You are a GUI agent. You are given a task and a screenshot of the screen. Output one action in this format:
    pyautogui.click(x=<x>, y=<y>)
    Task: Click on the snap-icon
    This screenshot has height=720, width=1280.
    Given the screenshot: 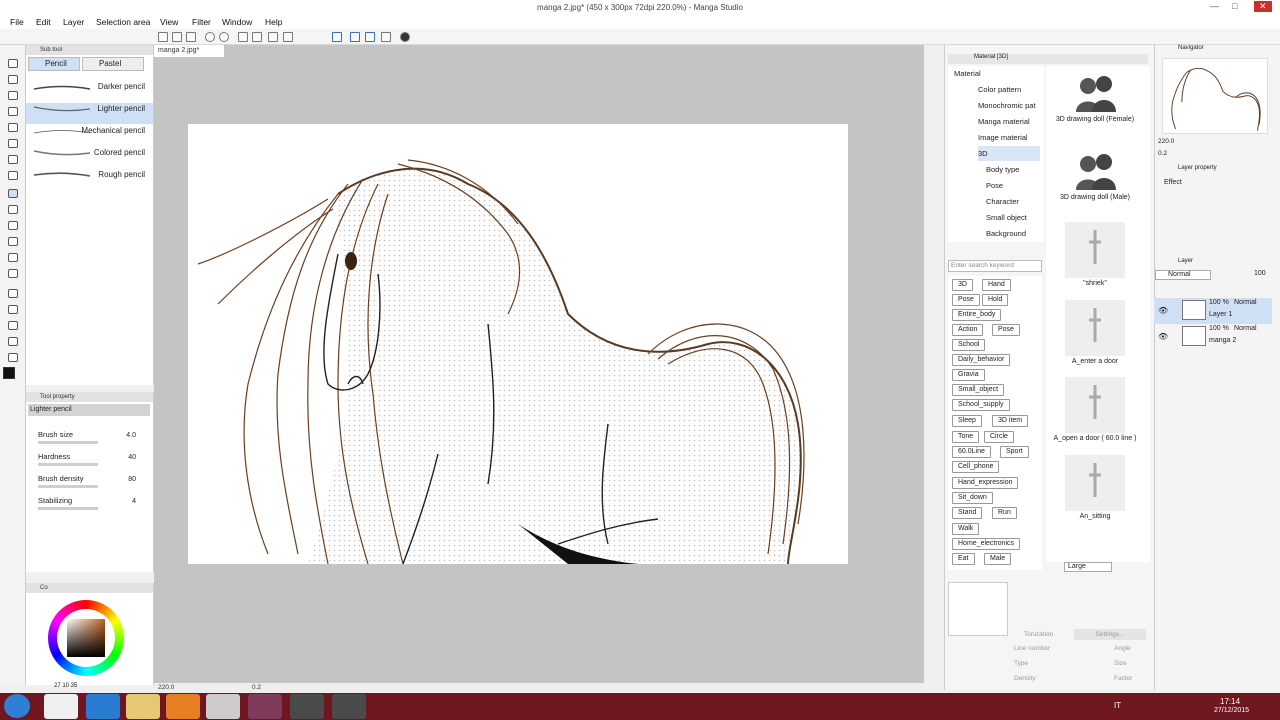 What is the action you would take?
    pyautogui.click(x=337, y=37)
    